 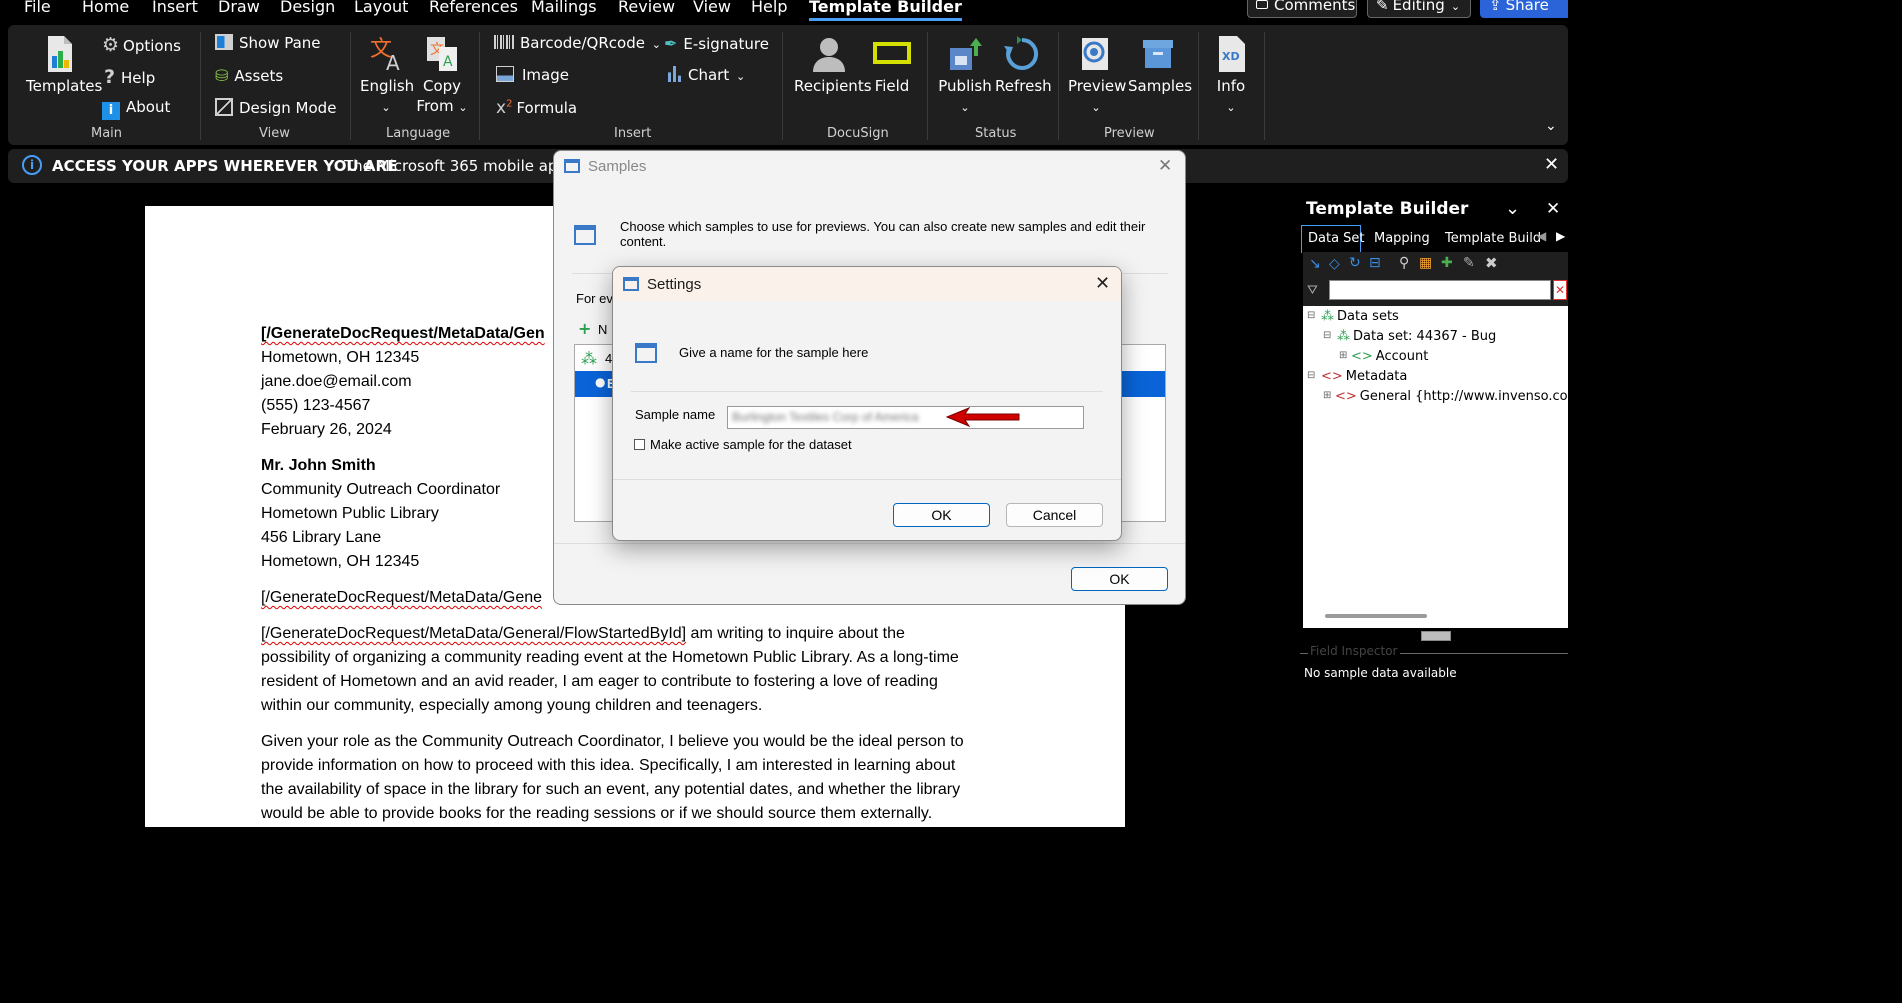 What do you see at coordinates (825, 417) in the screenshot?
I see `sample-name-value: Burlington Textiles Corp of America` at bounding box center [825, 417].